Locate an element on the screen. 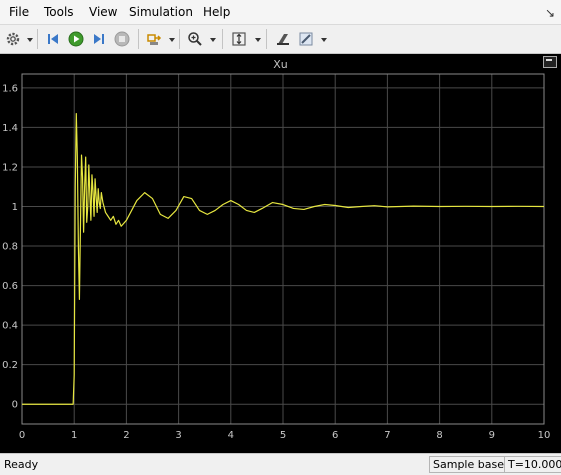 Image resolution: width=561 pixels, height=475 pixels. triggers-dropdown-icon is located at coordinates (324, 40).